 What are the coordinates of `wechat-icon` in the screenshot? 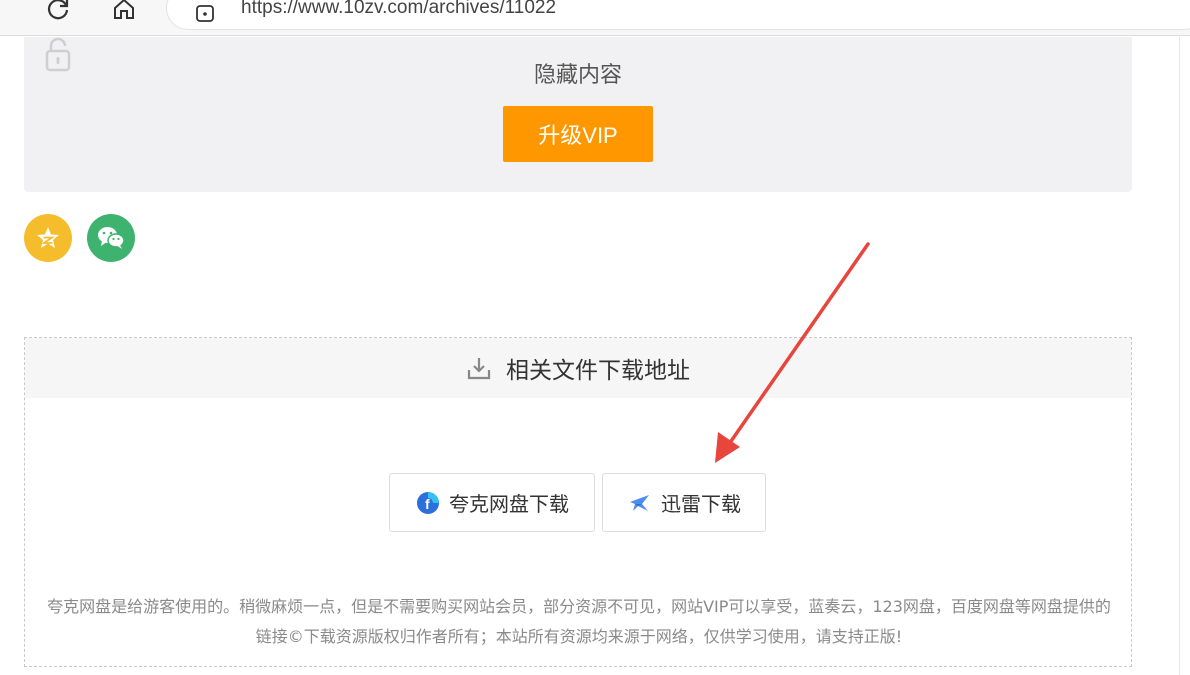 It's located at (111, 238).